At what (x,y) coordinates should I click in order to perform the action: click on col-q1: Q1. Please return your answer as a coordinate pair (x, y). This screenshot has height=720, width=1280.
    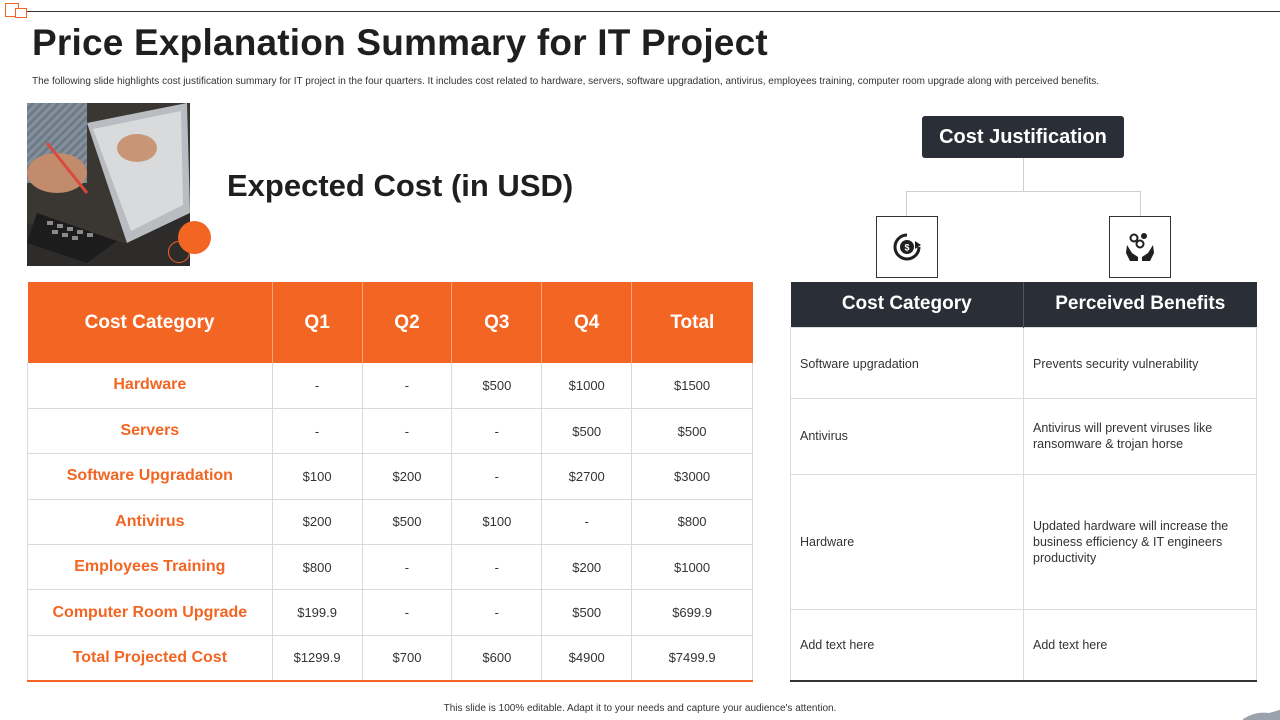
    Looking at the image, I should click on (317, 322).